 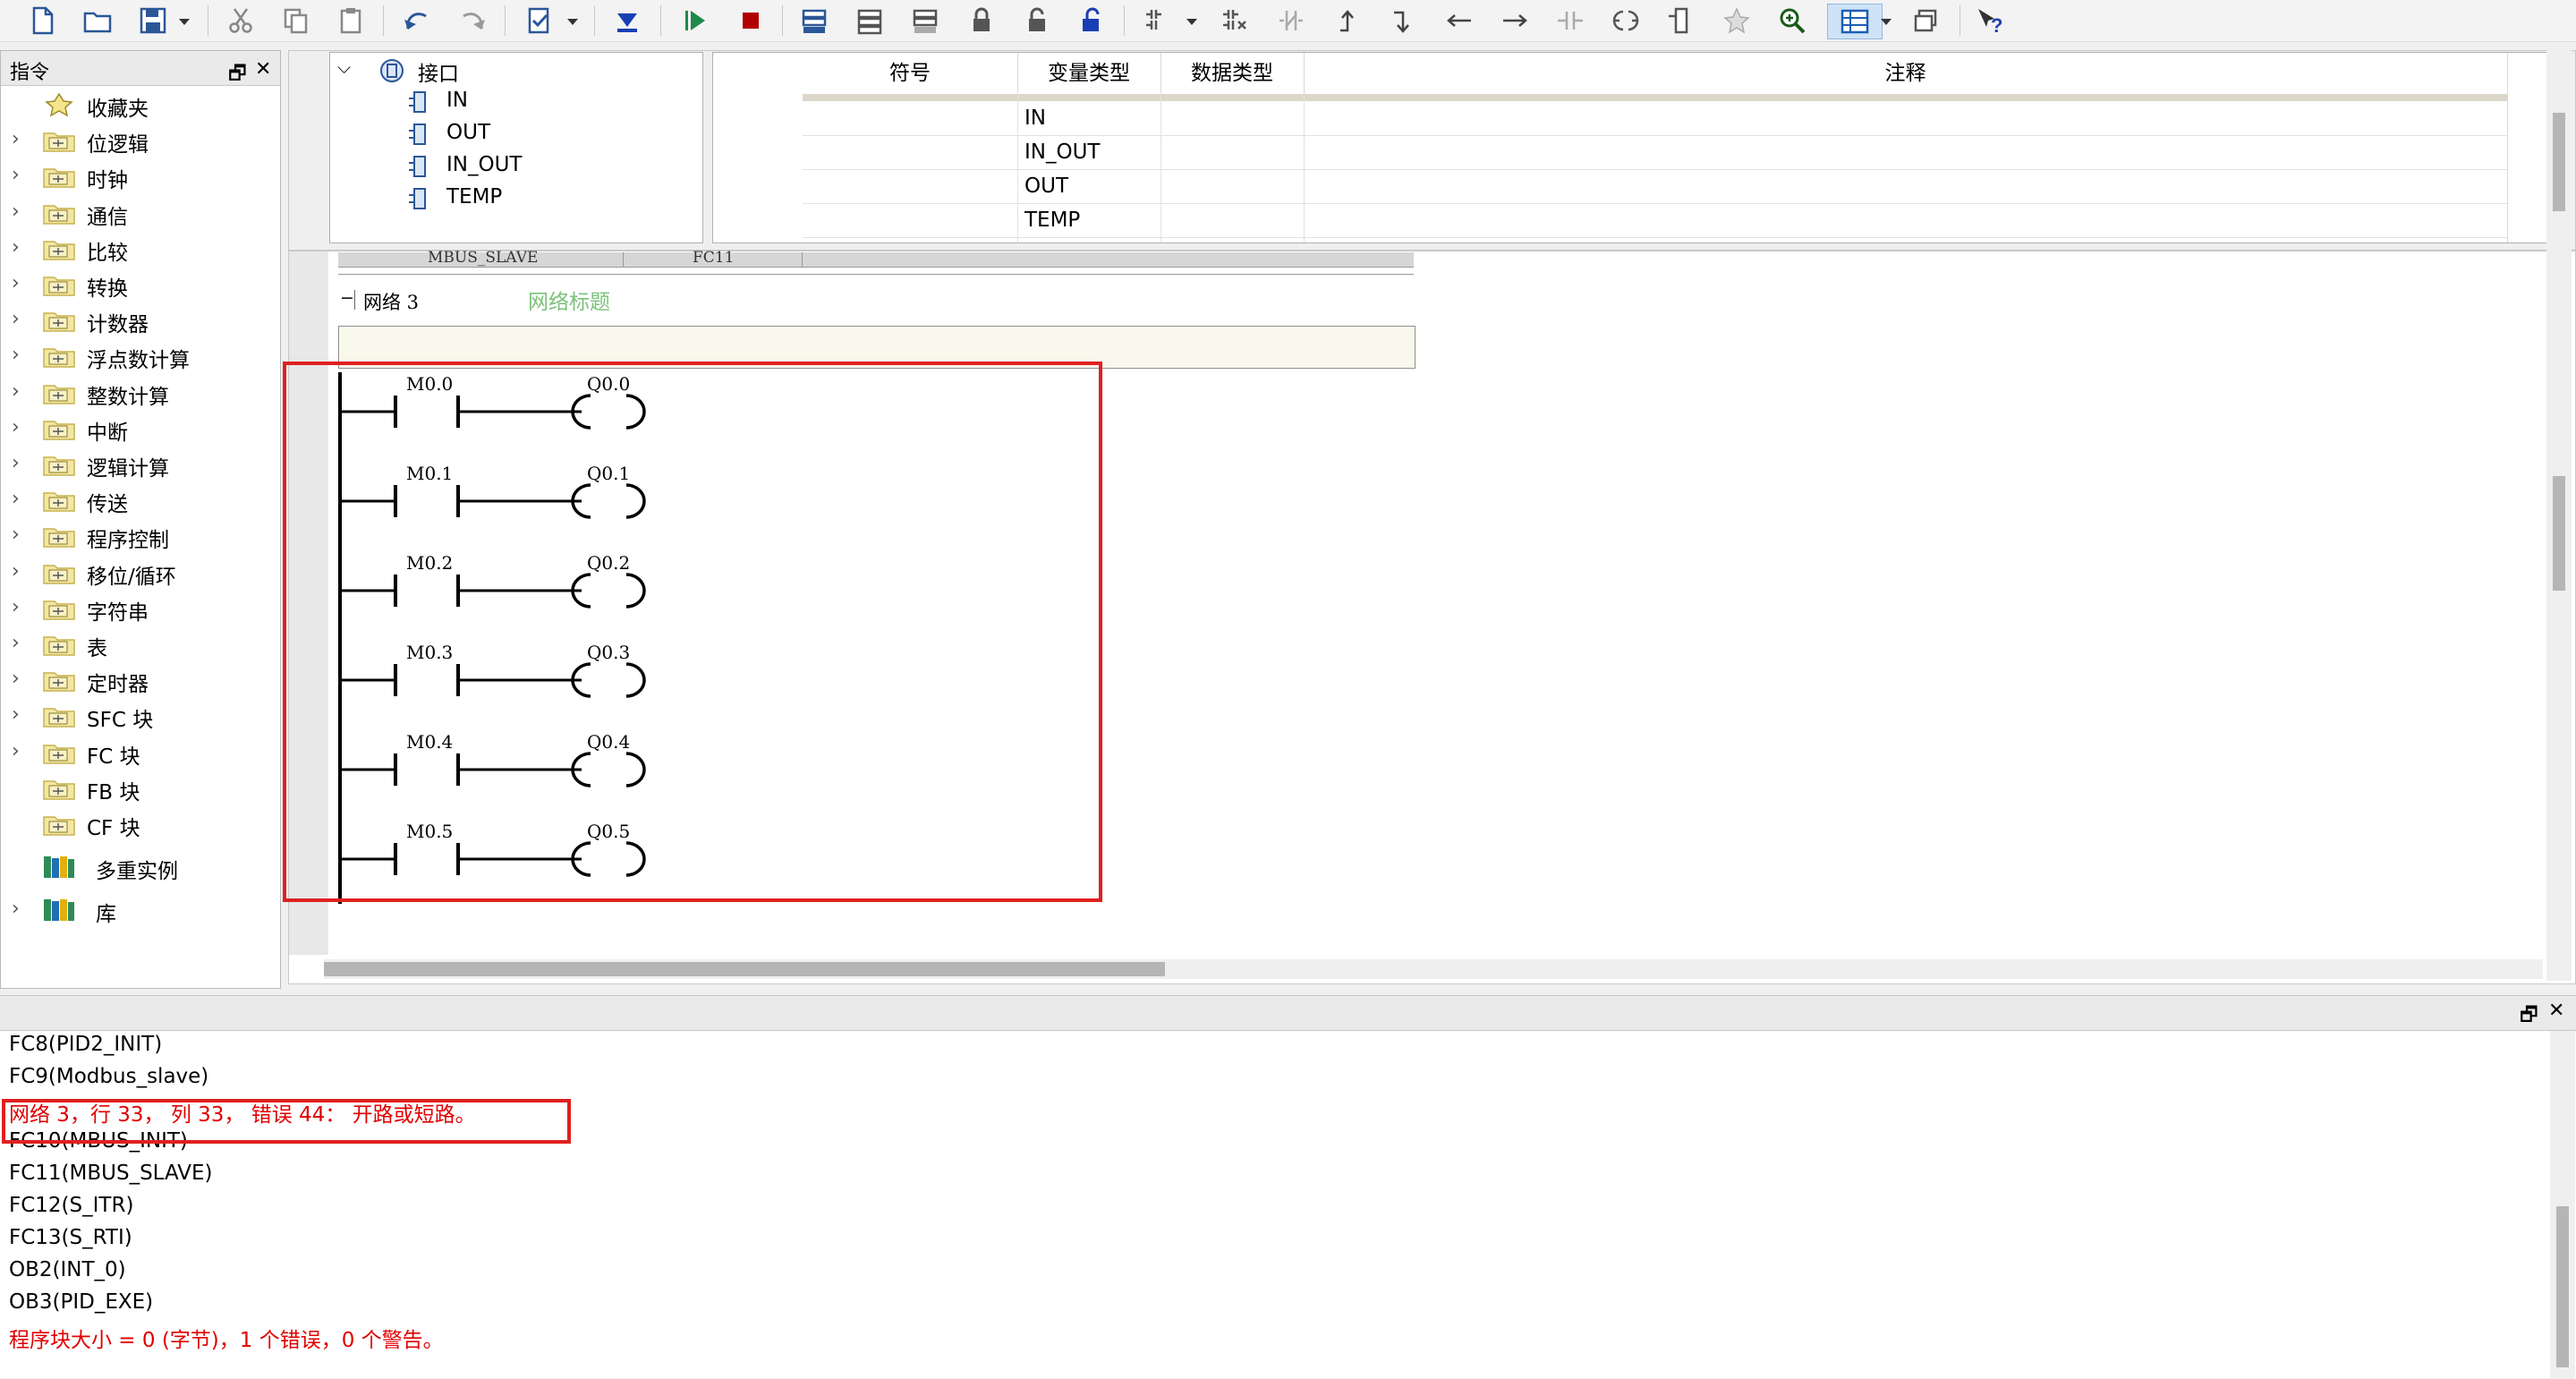 What do you see at coordinates (139, 499) in the screenshot?
I see `tree-item: › 传送` at bounding box center [139, 499].